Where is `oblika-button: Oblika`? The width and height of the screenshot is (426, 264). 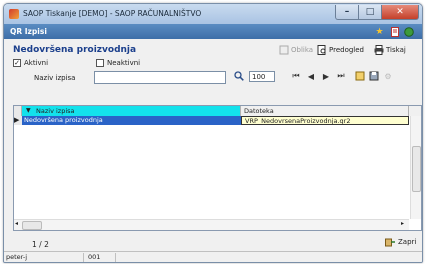 oblika-button: Oblika is located at coordinates (296, 50).